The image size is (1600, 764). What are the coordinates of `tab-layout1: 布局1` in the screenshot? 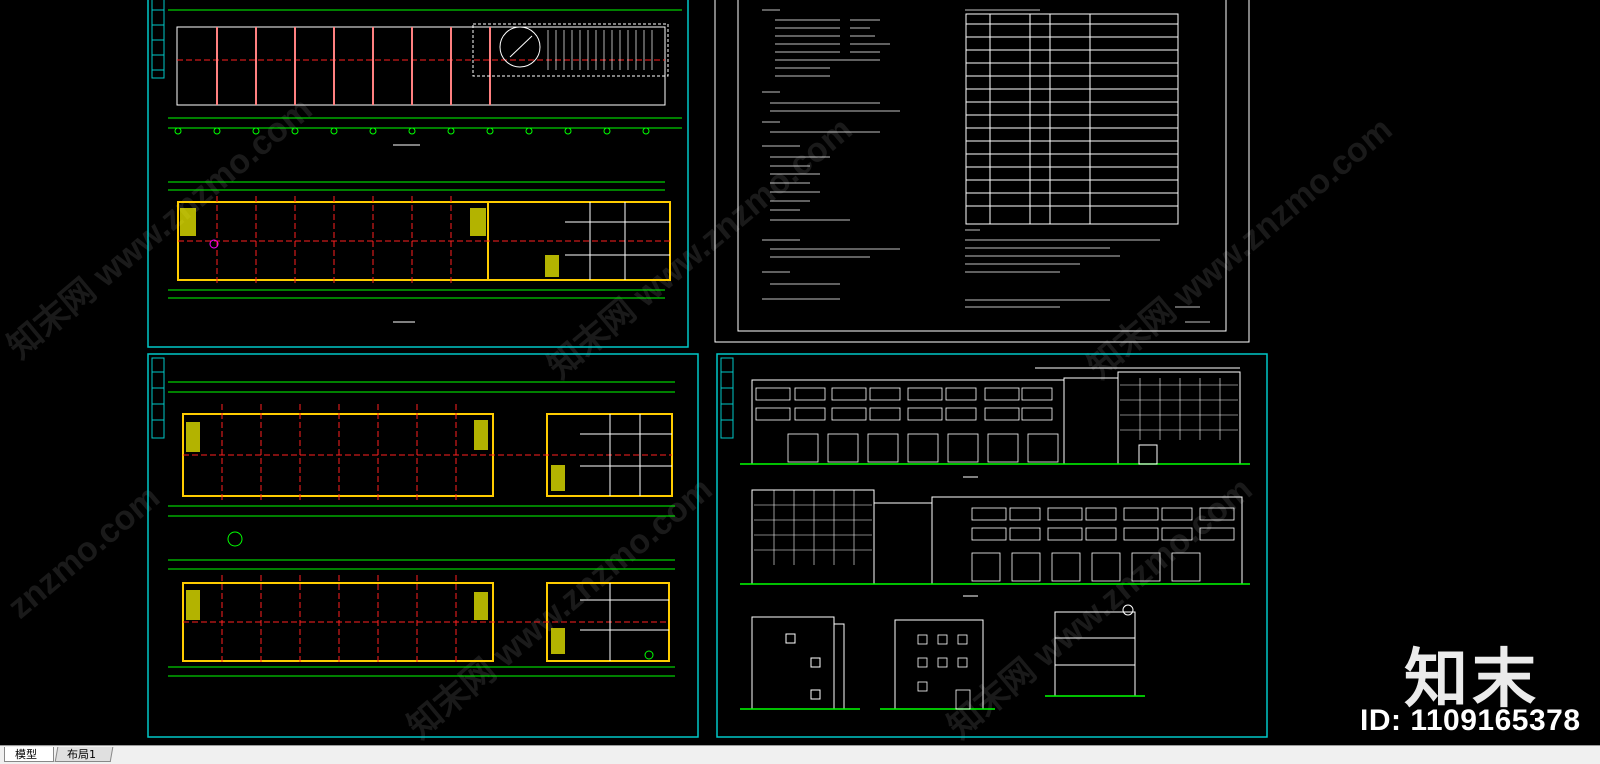 It's located at (84, 754).